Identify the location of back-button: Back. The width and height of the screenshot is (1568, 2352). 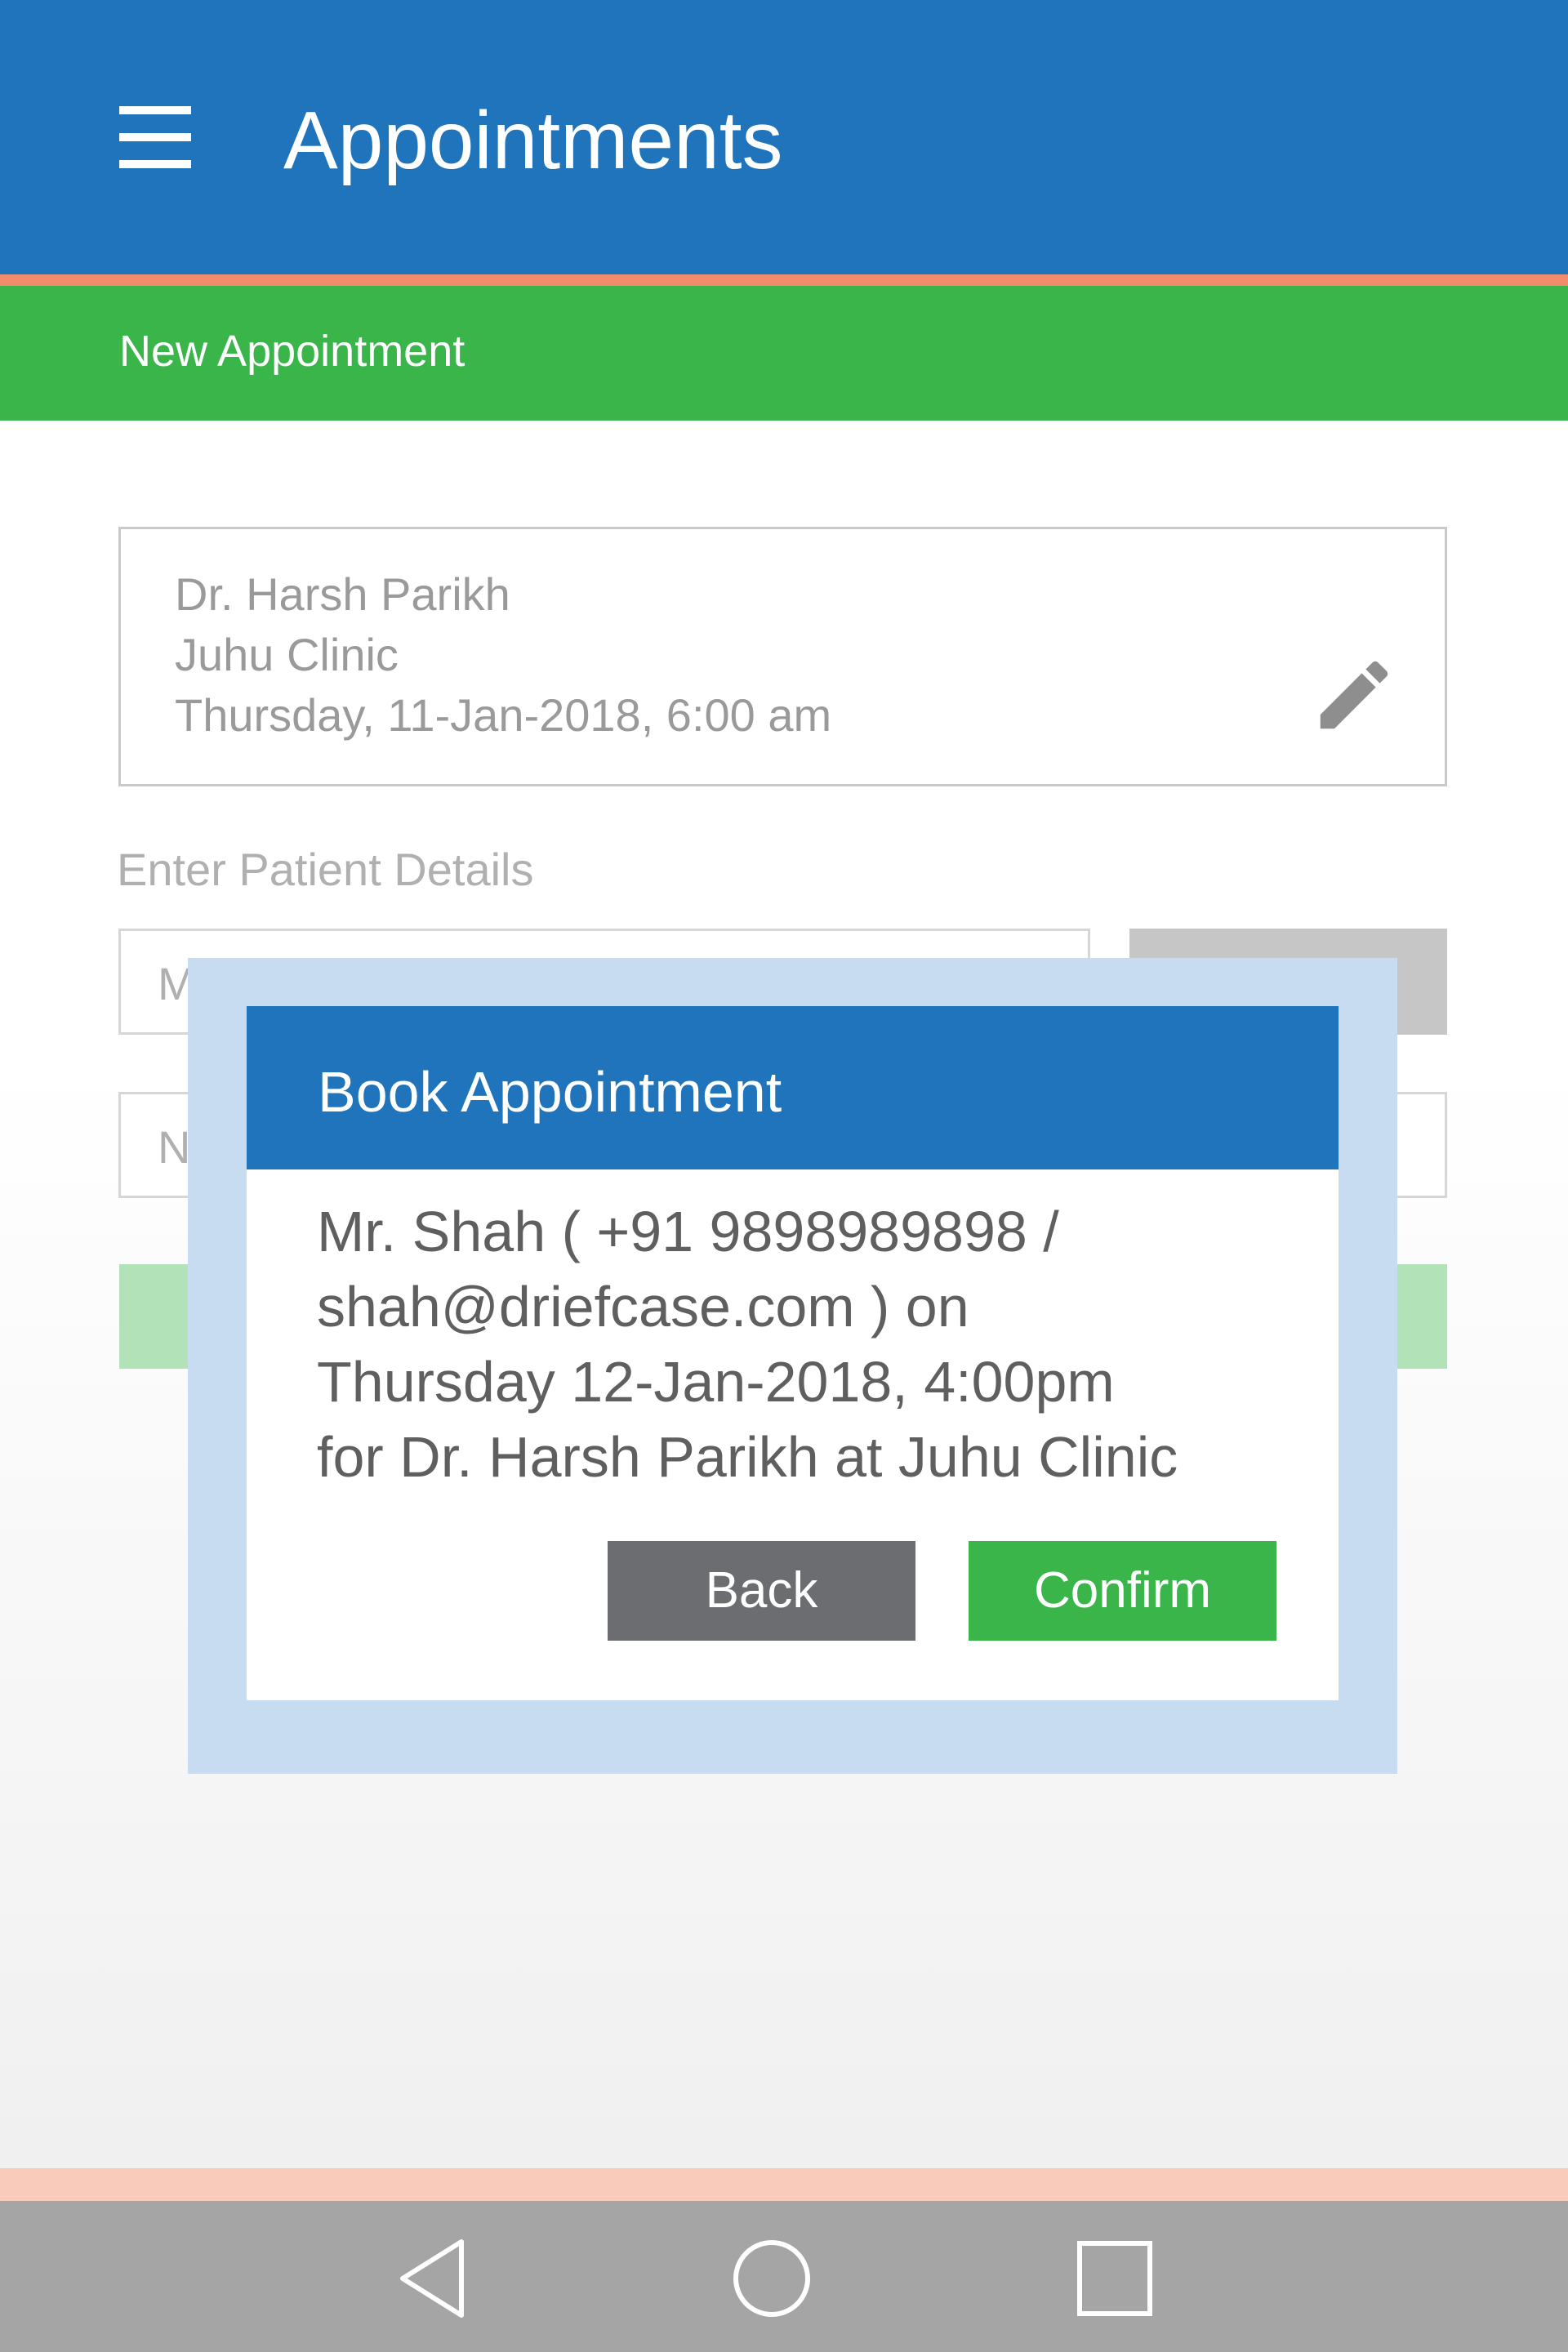
(761, 1591).